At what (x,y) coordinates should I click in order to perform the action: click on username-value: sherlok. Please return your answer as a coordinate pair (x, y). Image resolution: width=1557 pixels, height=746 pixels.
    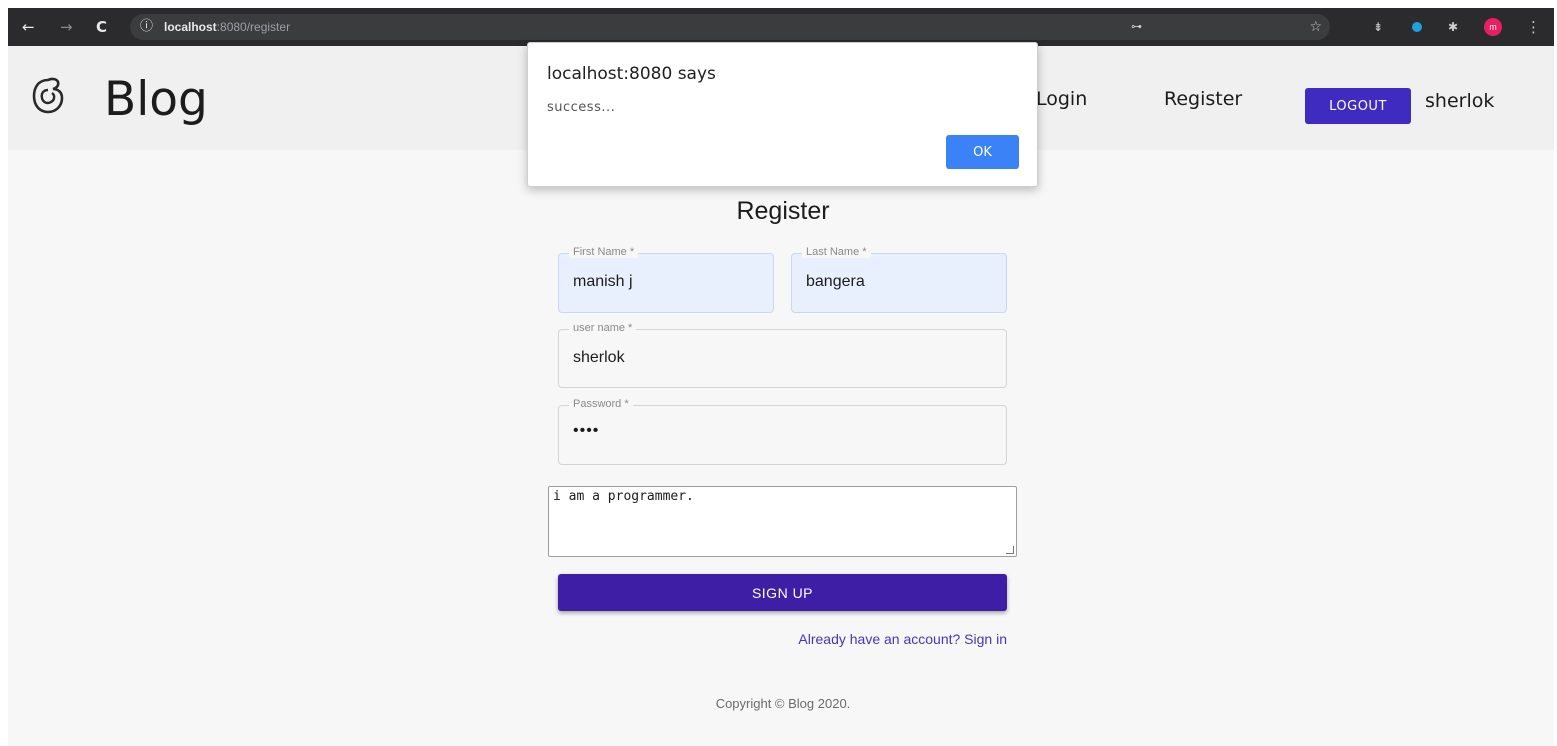
    Looking at the image, I should click on (599, 357).